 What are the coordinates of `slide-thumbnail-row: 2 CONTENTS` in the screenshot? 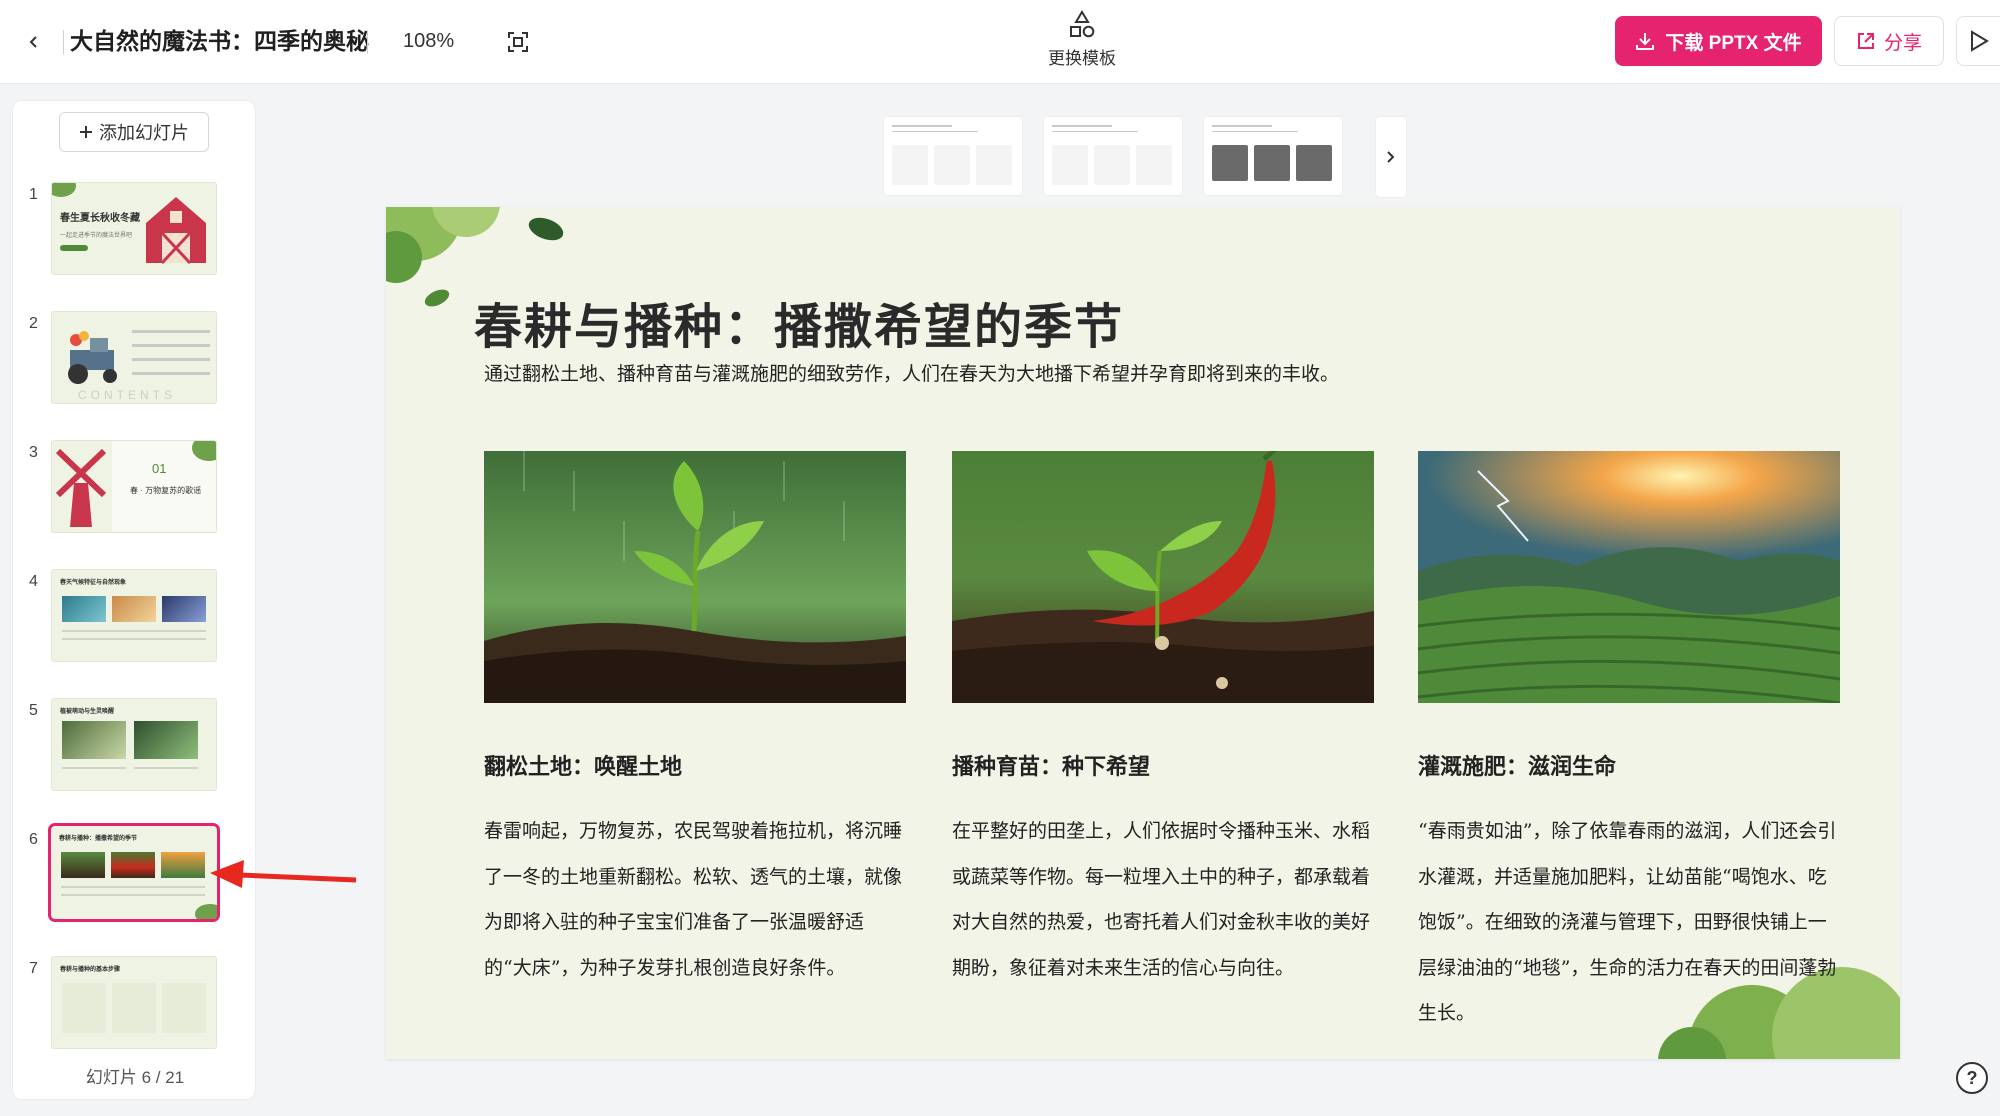 It's located at (134, 366).